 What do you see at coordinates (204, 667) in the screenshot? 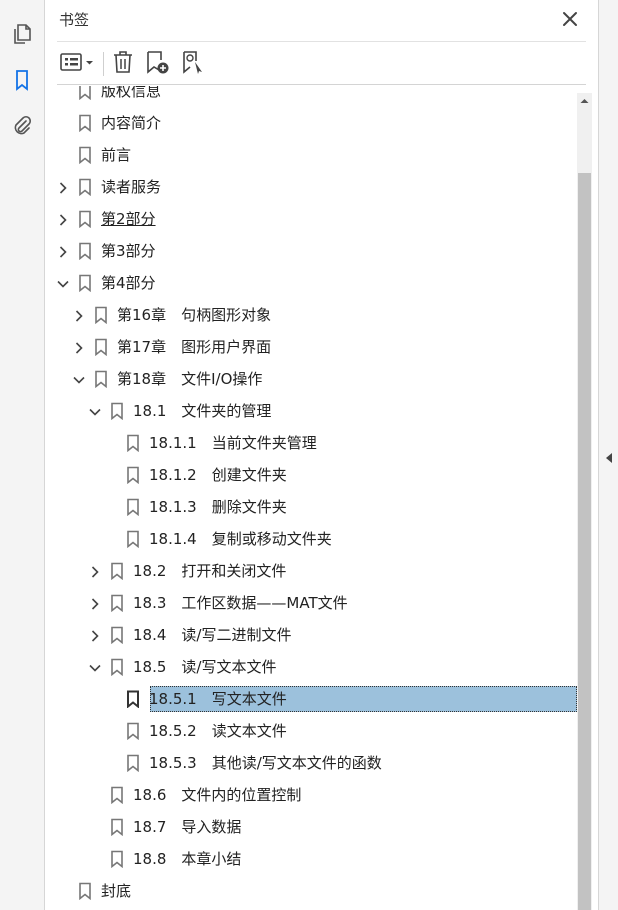
I see `bookmark-label: 18.5 读/写文本文件` at bounding box center [204, 667].